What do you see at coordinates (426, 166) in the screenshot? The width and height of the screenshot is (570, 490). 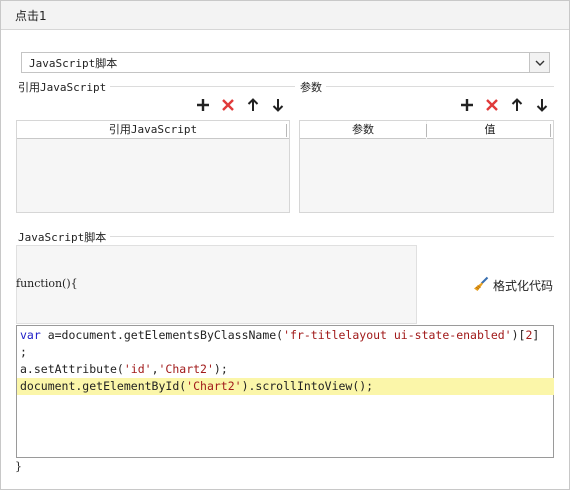 I see `param-table: 参数 值` at bounding box center [426, 166].